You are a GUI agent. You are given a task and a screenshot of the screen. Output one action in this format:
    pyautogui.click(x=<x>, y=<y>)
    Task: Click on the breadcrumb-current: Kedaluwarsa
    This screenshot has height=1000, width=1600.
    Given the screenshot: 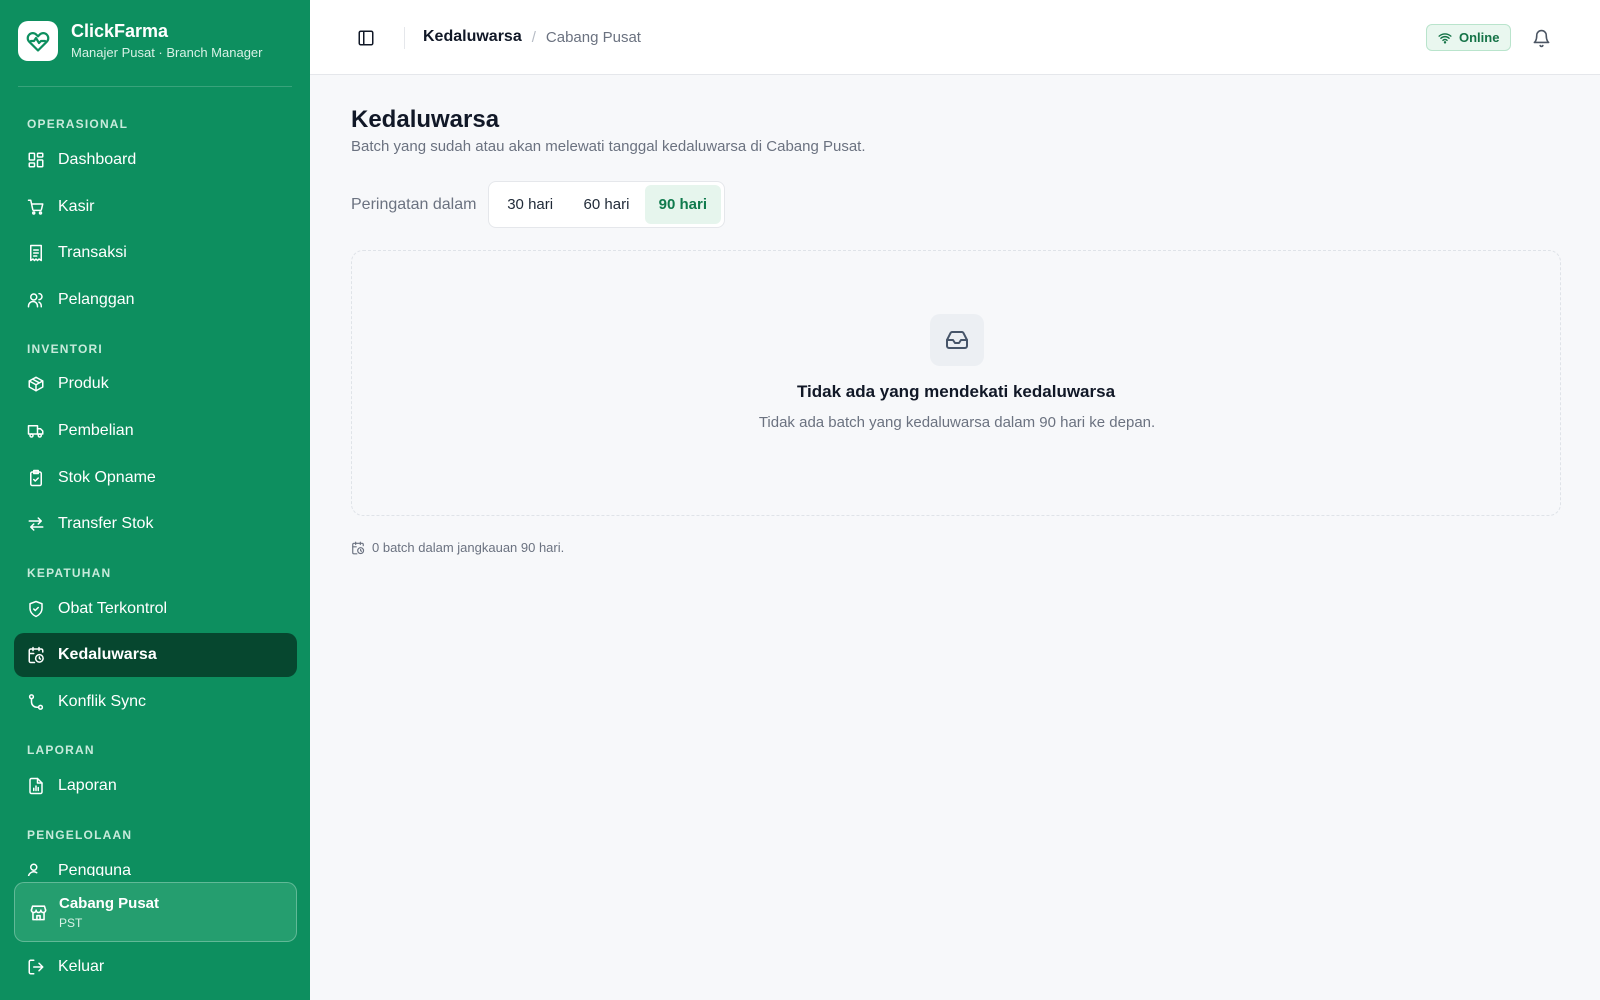 What is the action you would take?
    pyautogui.click(x=472, y=36)
    